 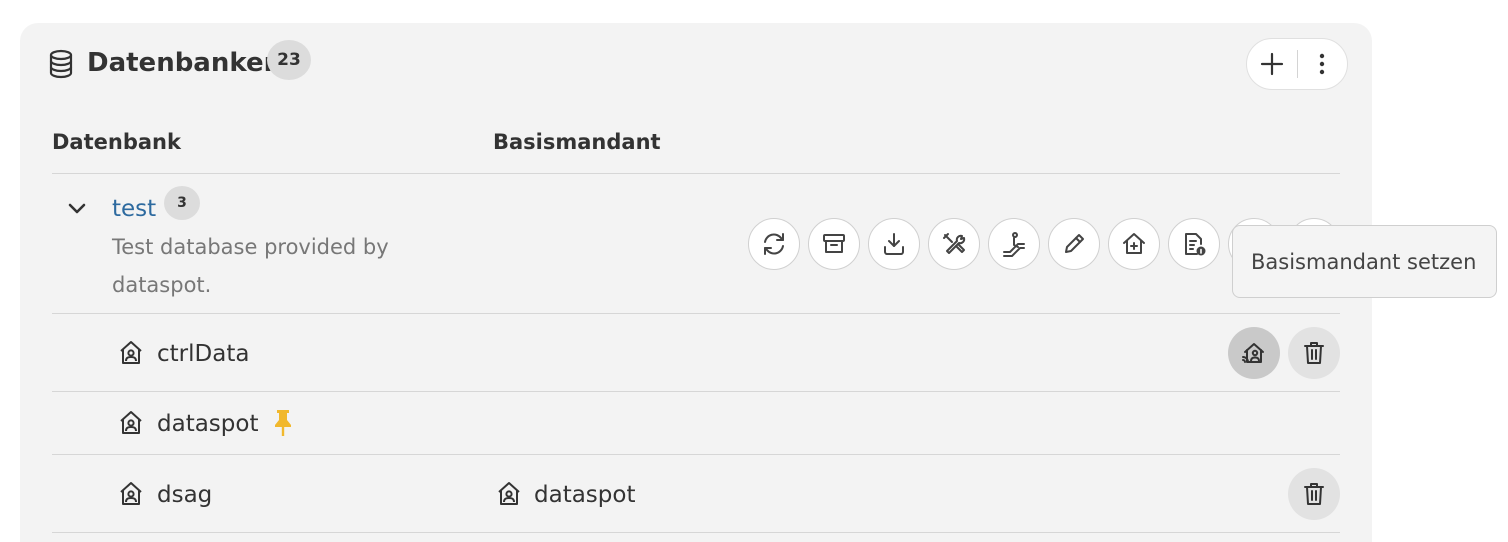 I want to click on tenant-count-badge: 3, so click(x=182, y=203).